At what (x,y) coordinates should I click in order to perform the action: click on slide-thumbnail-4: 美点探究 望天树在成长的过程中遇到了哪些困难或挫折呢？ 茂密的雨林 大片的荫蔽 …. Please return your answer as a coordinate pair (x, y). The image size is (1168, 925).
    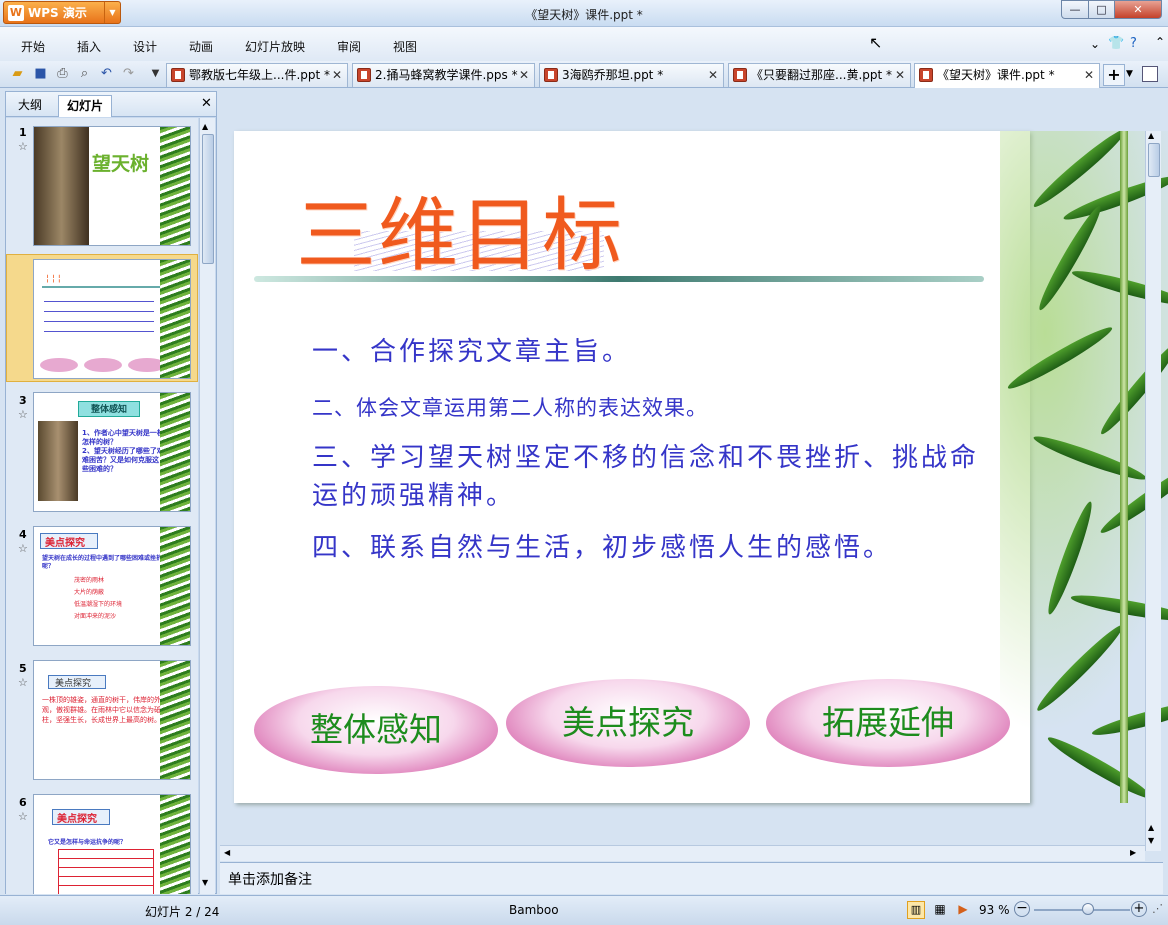
    Looking at the image, I should click on (112, 586).